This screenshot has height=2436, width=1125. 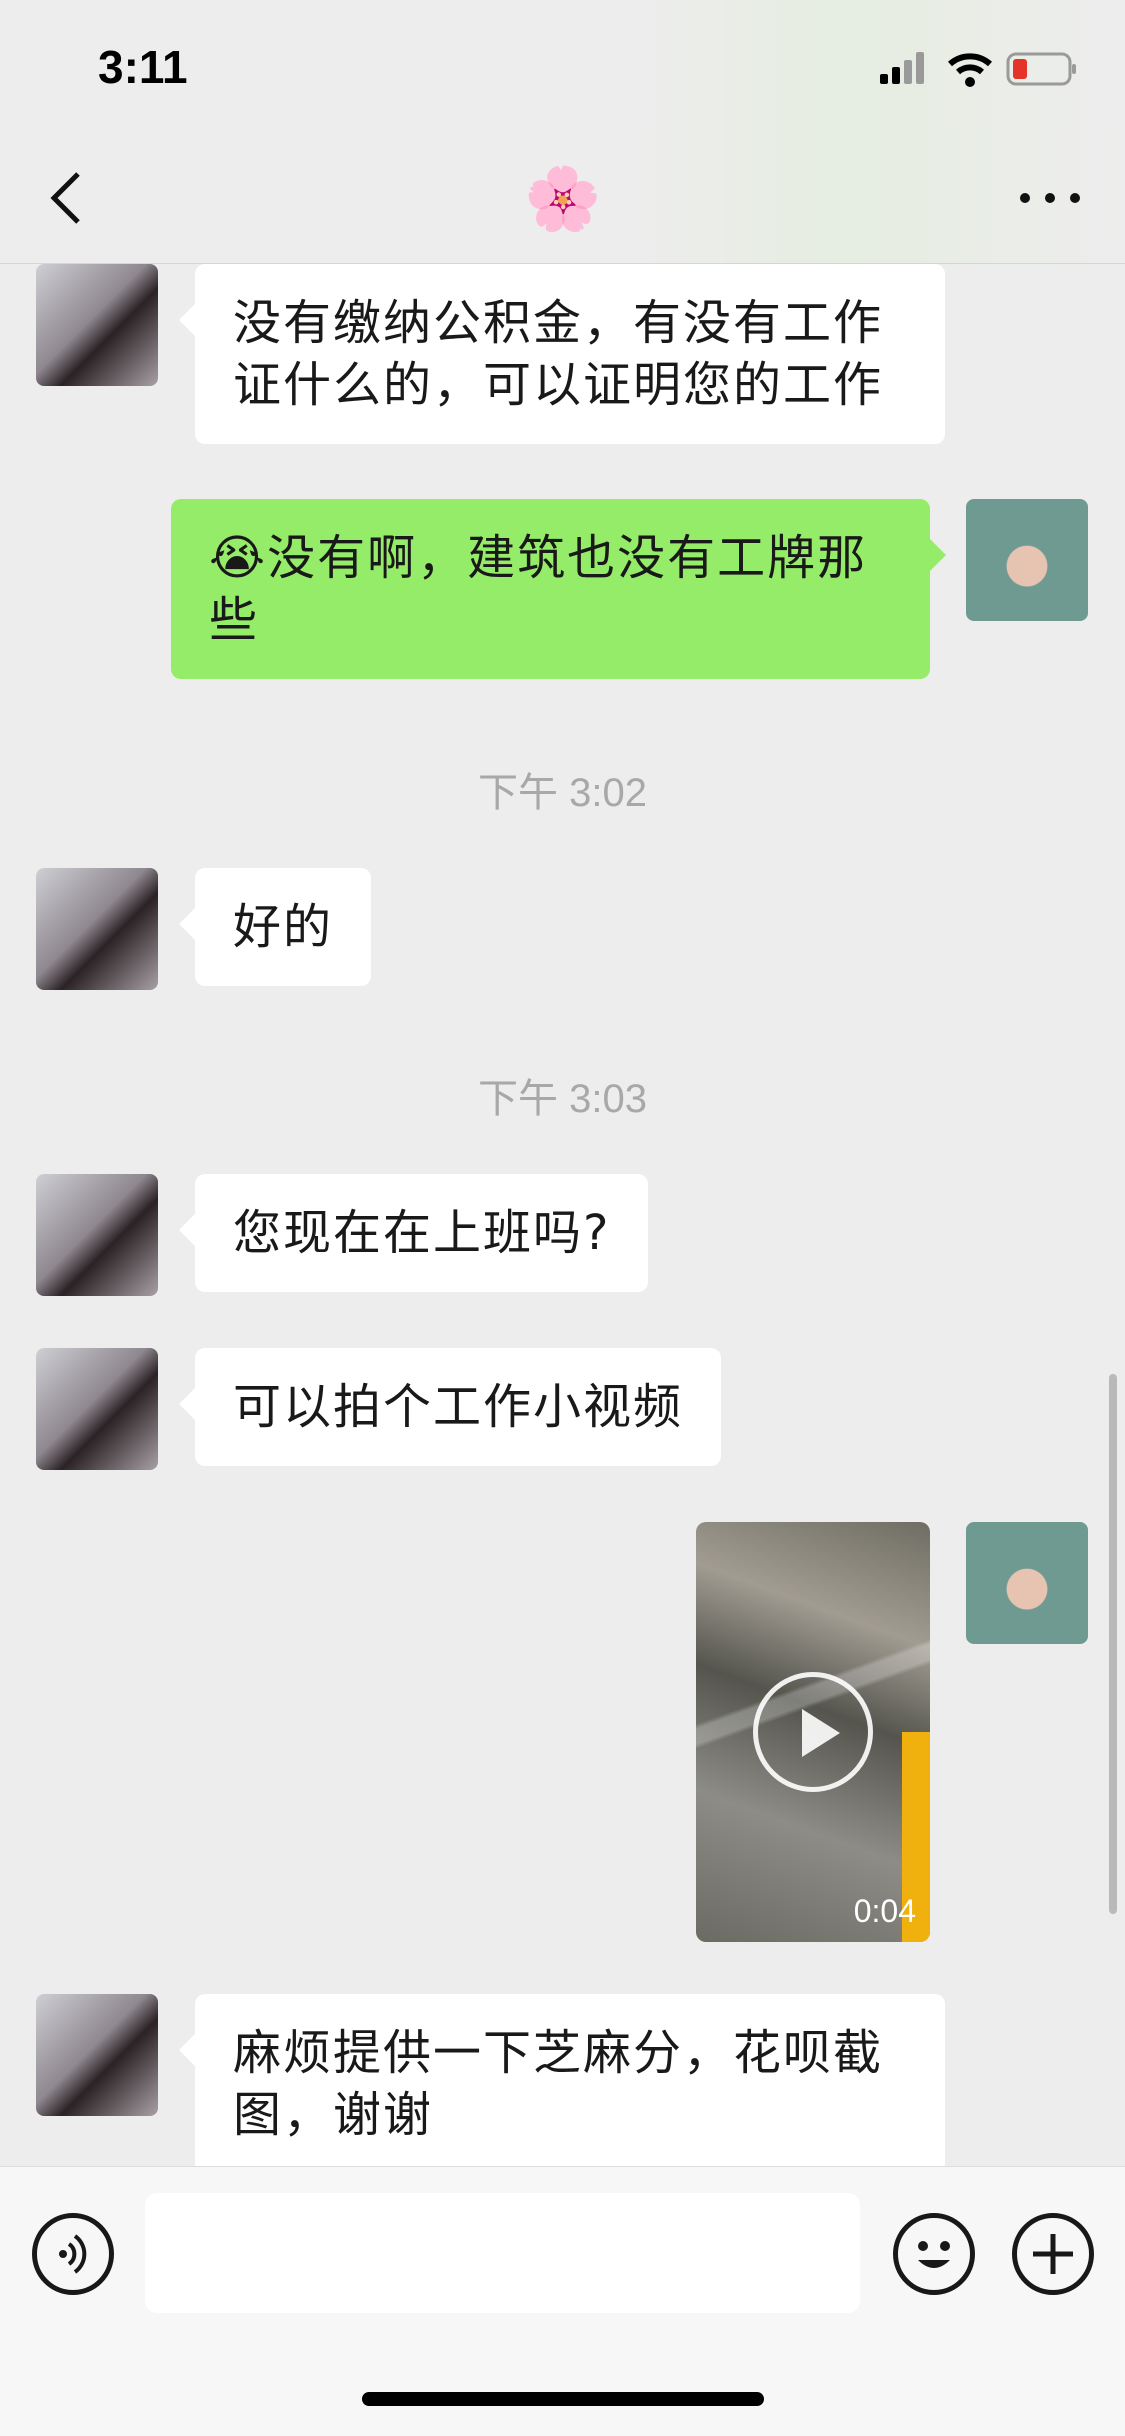 I want to click on signal-icon, so click(x=902, y=68).